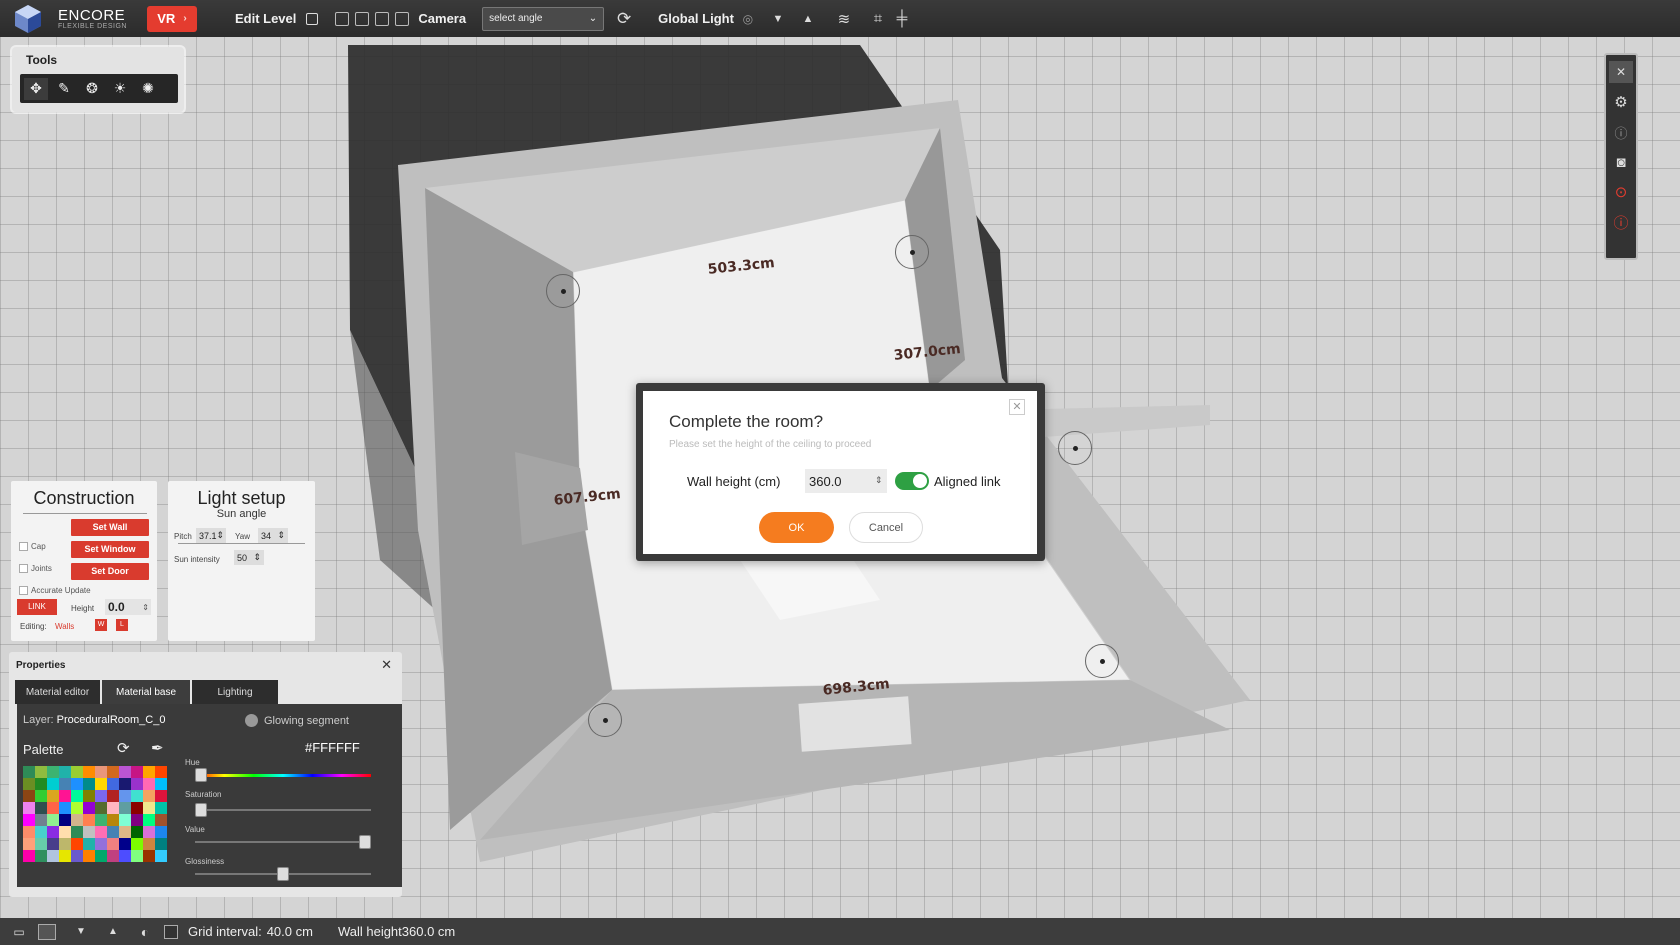  Describe the element at coordinates (145, 932) in the screenshot. I see `contrast-icon: ◐` at that location.